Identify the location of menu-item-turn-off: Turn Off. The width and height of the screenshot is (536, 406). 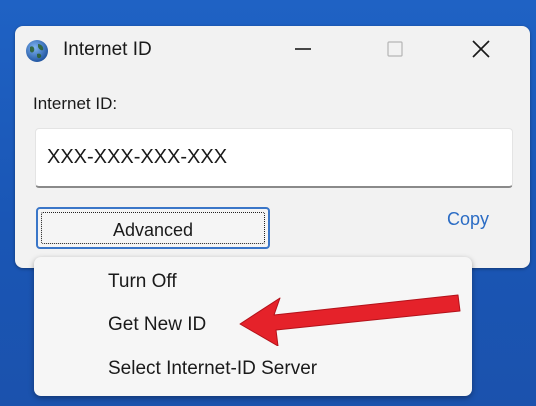
(142, 282).